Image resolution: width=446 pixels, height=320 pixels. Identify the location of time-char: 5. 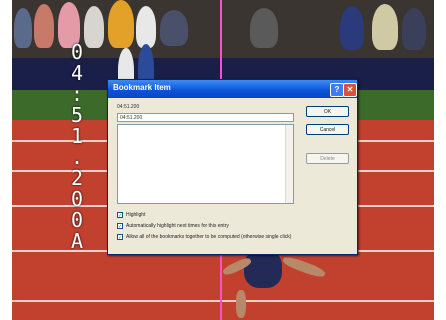
(77, 115).